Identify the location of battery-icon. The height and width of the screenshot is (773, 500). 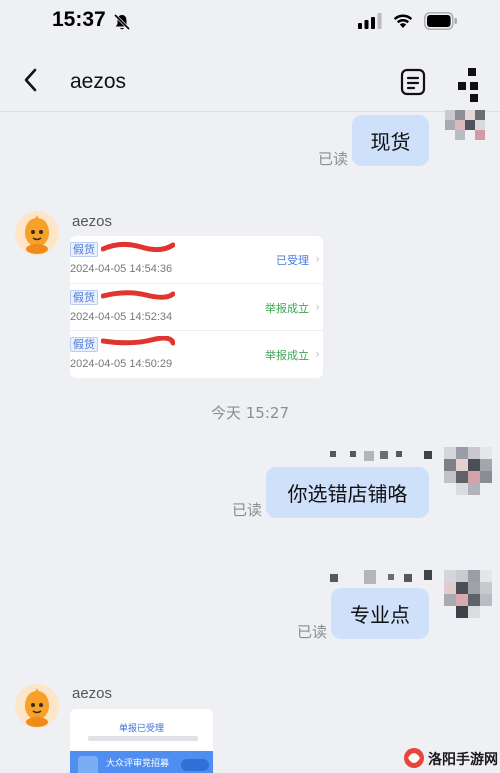
(440, 21).